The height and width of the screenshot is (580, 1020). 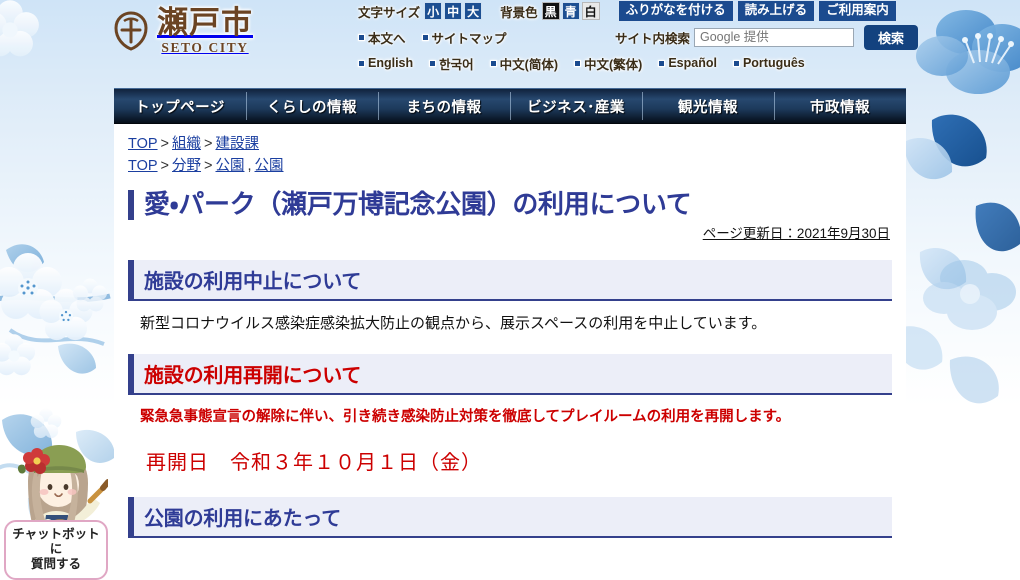 What do you see at coordinates (510, 280) in the screenshot?
I see `section-heading-suspension: 施設の利用中止について` at bounding box center [510, 280].